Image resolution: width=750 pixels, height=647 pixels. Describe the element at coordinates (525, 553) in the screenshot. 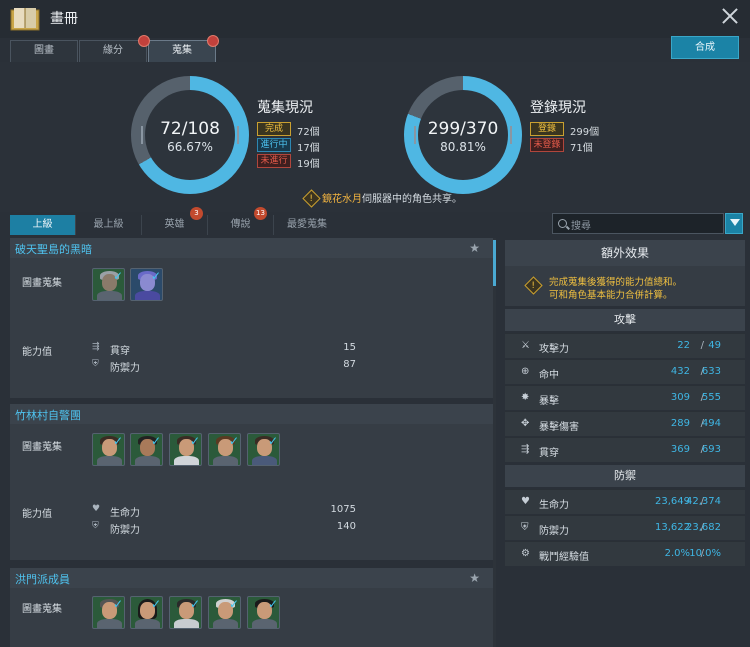

I see `battle-exp-icon: ⚙` at that location.